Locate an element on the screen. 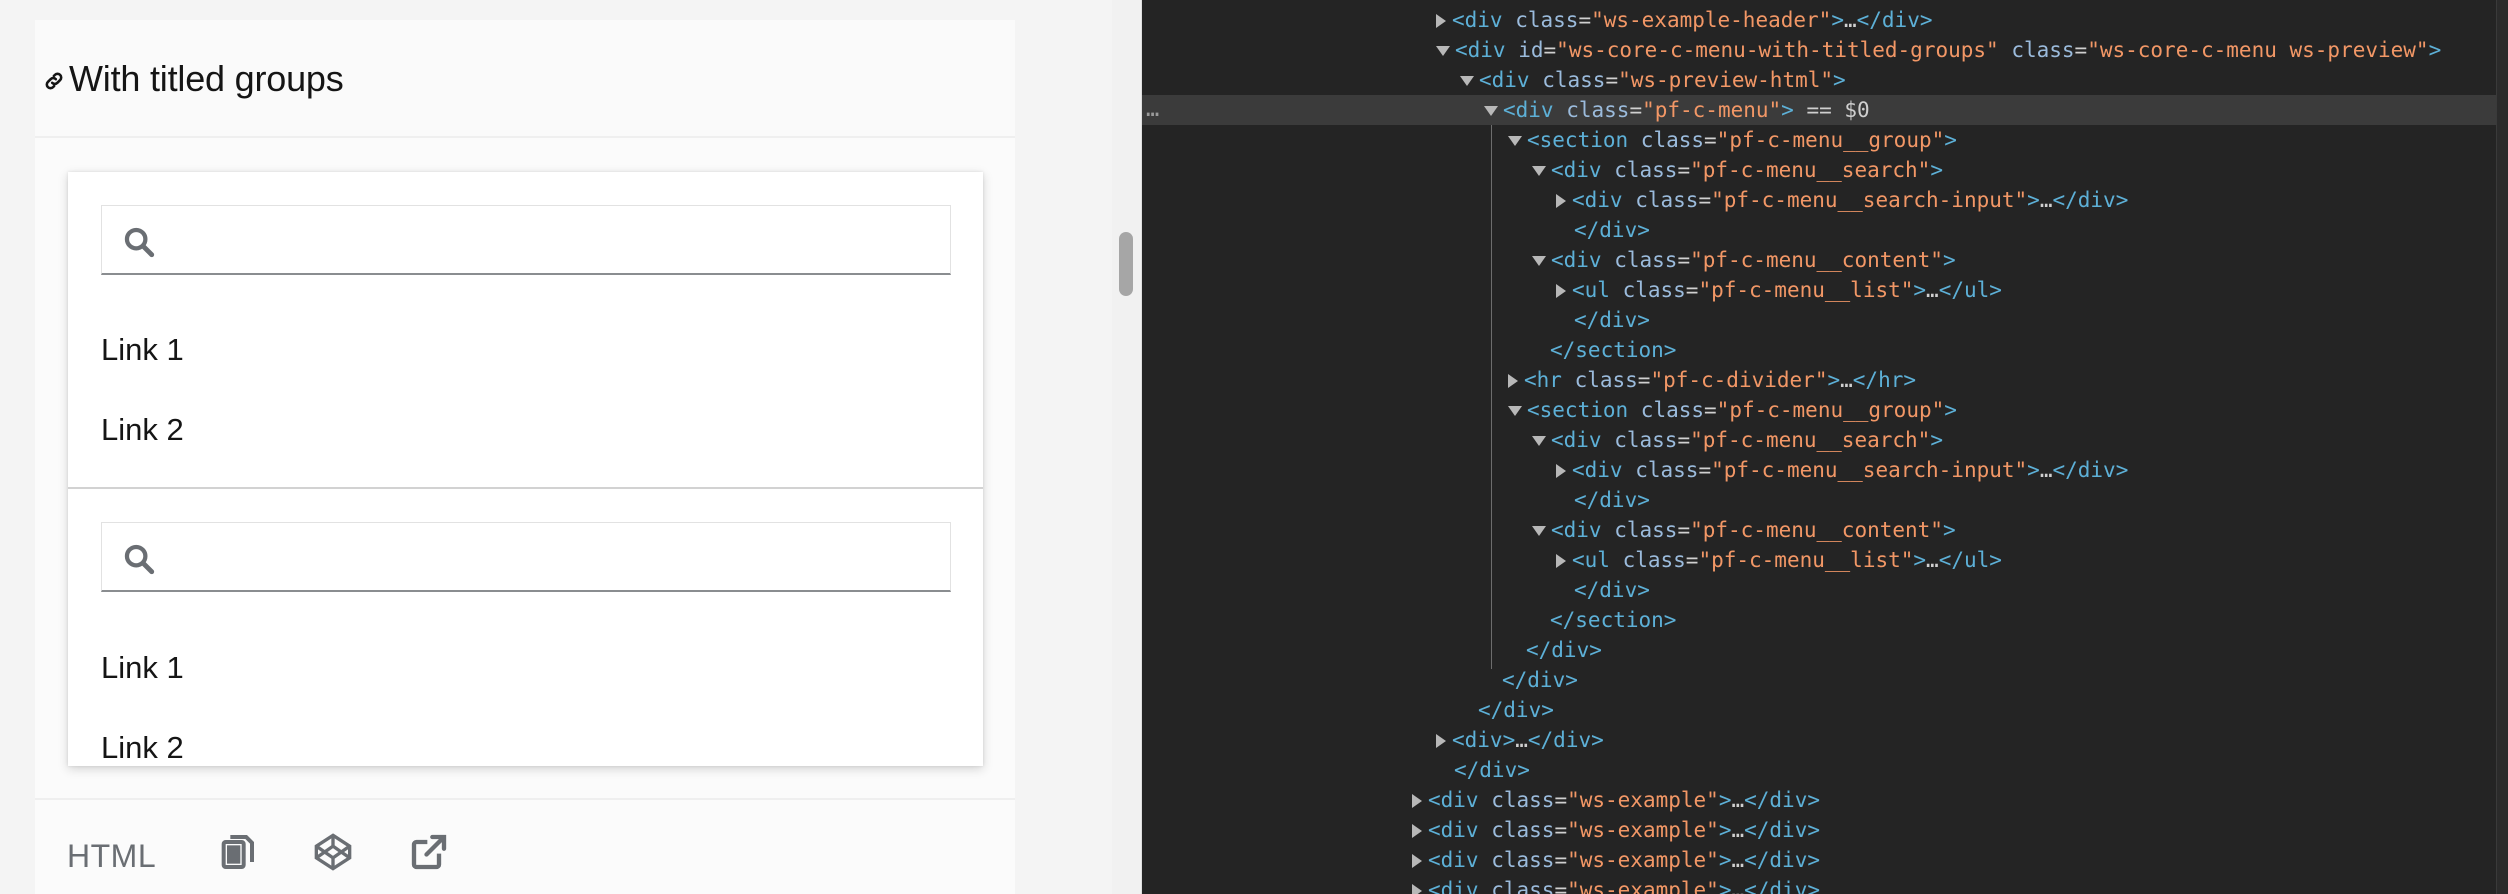 This screenshot has width=2508, height=894. codepen-icon is located at coordinates (333, 852).